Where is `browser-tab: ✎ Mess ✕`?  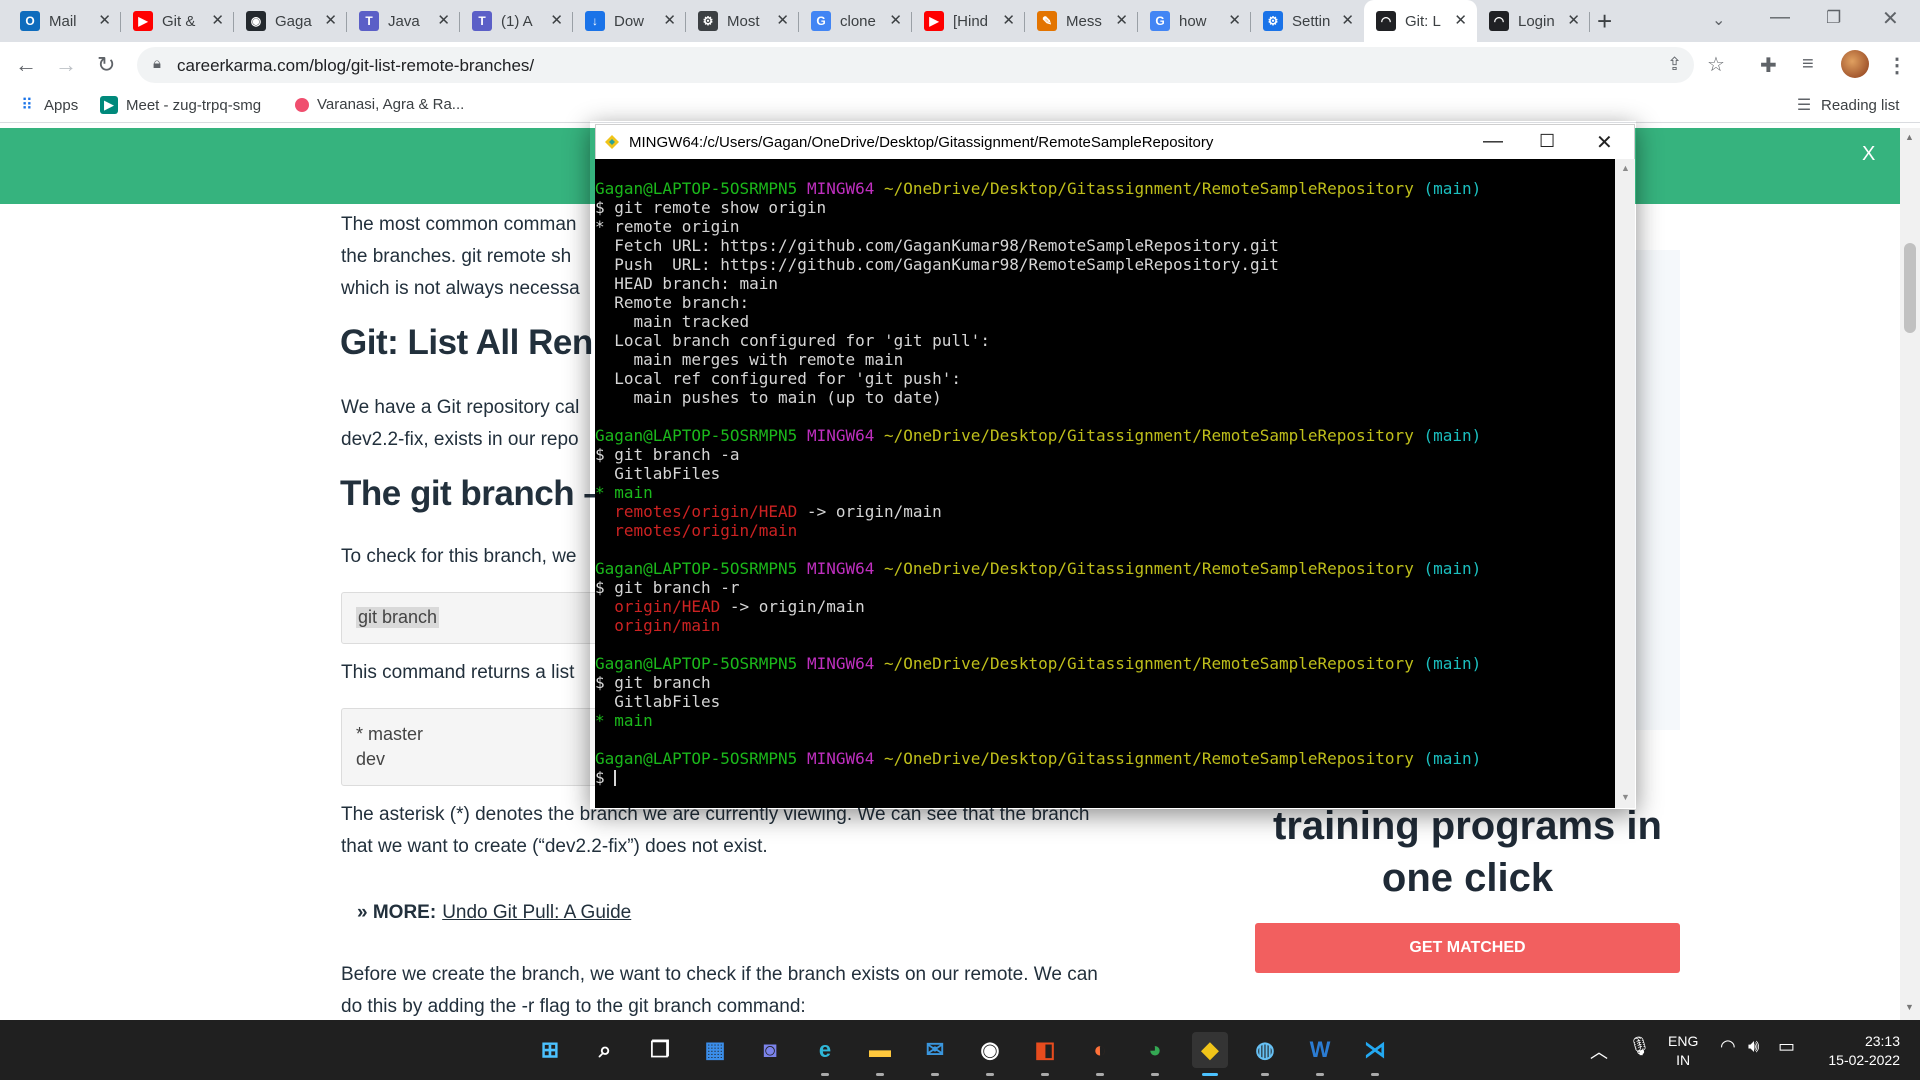
browser-tab: ✎ Mess ✕ is located at coordinates (1081, 21).